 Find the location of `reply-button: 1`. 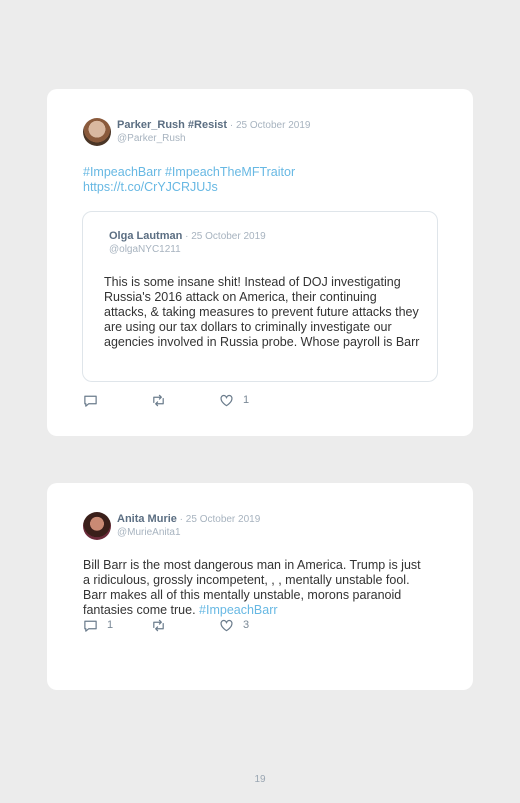

reply-button: 1 is located at coordinates (98, 625).